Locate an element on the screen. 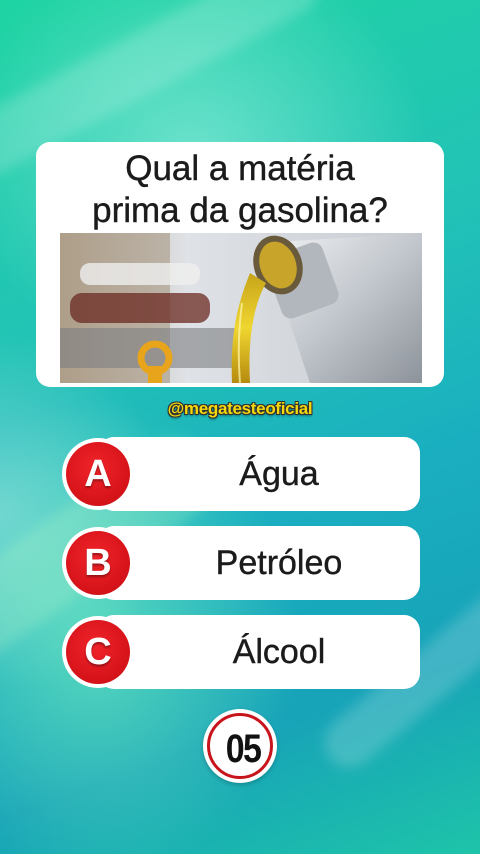 Image resolution: width=480 pixels, height=854 pixels. option-b-button: B Petróleo is located at coordinates (241, 563).